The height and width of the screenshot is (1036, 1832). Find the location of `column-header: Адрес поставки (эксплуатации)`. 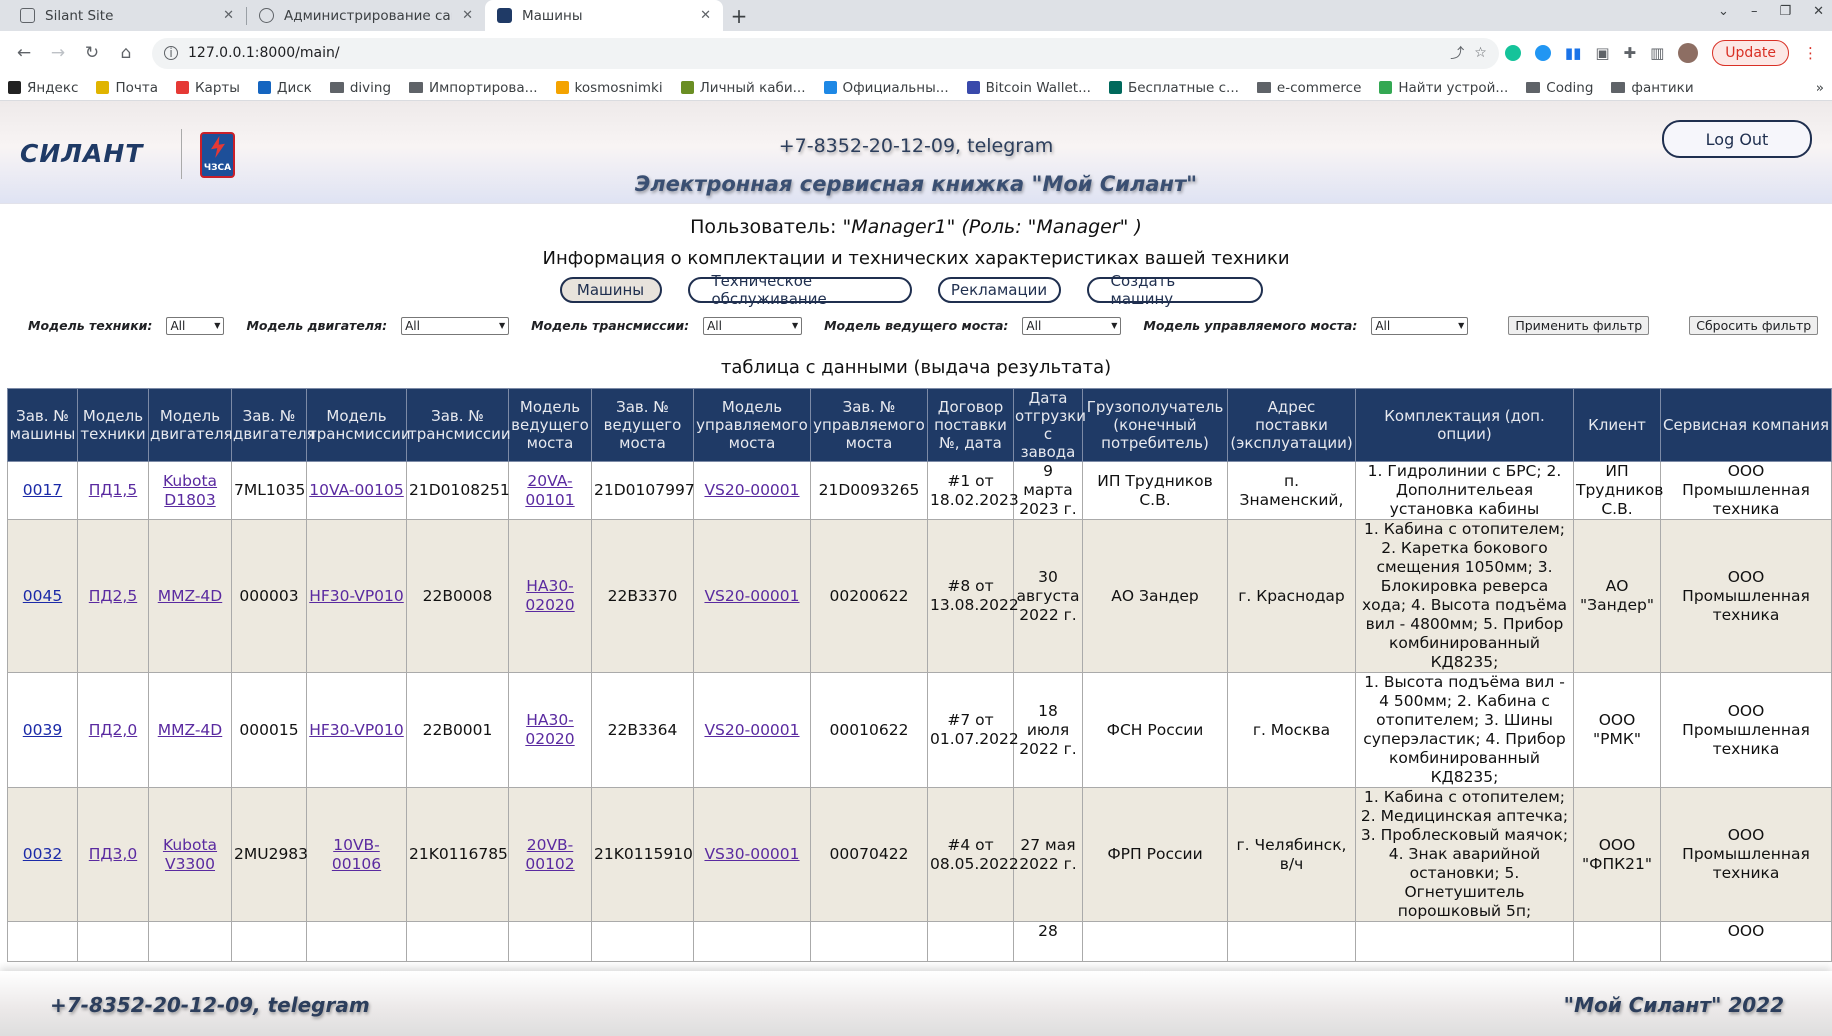

column-header: Адрес поставки (эксплуатации) is located at coordinates (1291, 425).